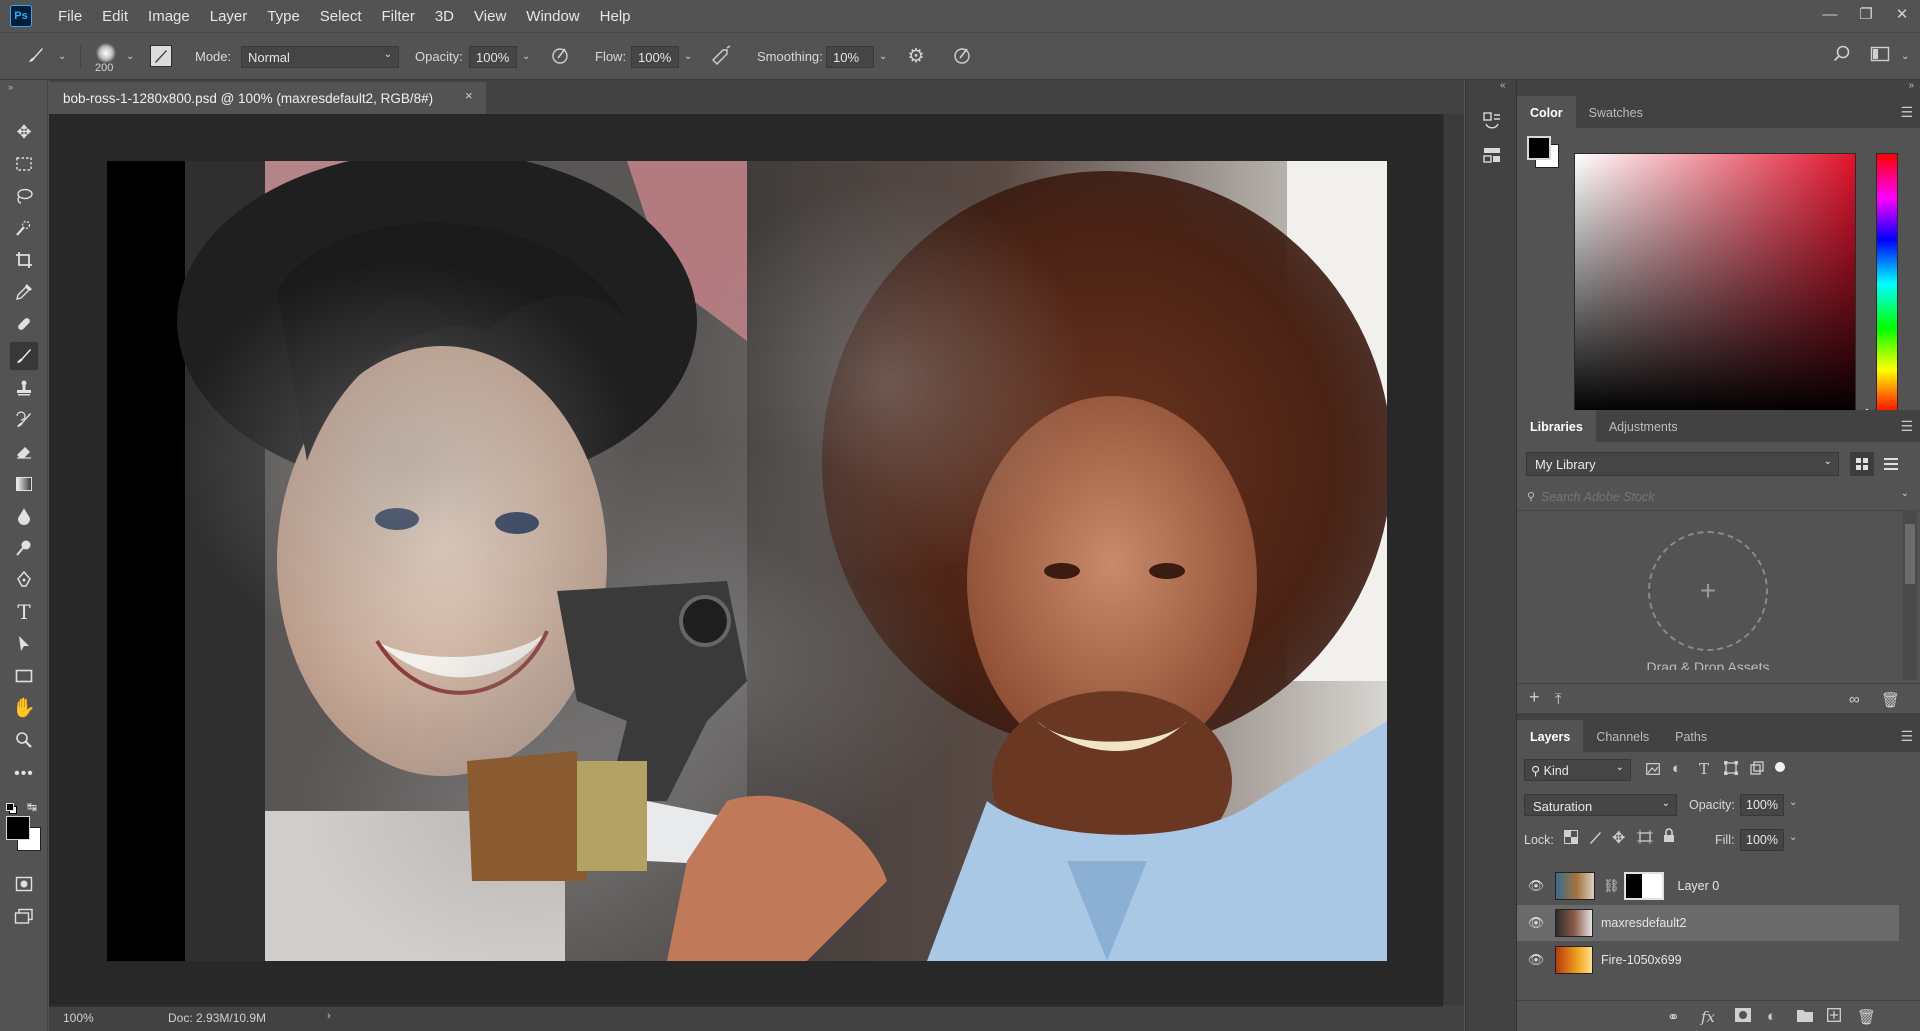 The height and width of the screenshot is (1031, 1920). I want to click on lock-image-pixels-icon, so click(1596, 839).